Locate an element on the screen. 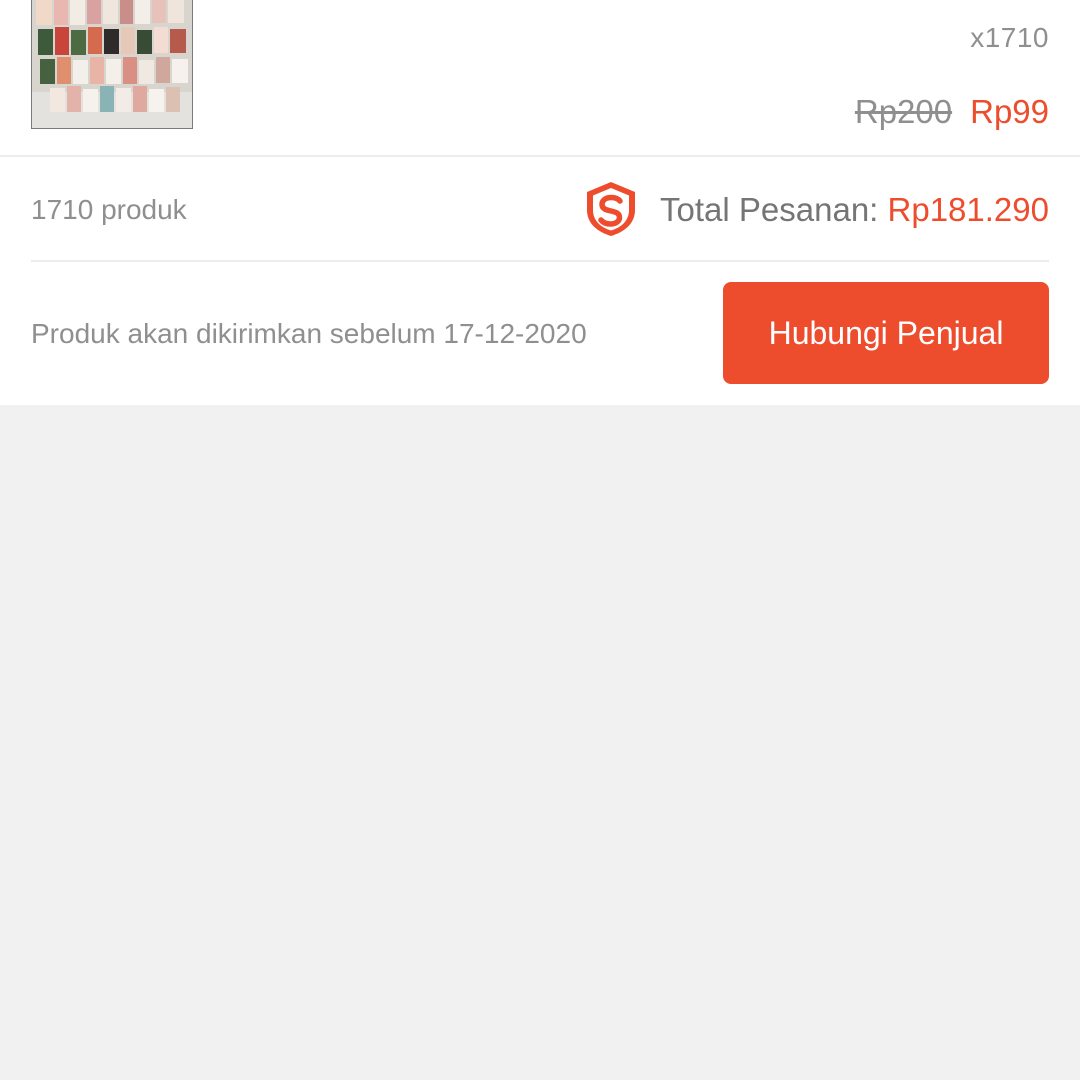  original-price: Rp200 is located at coordinates (903, 111).